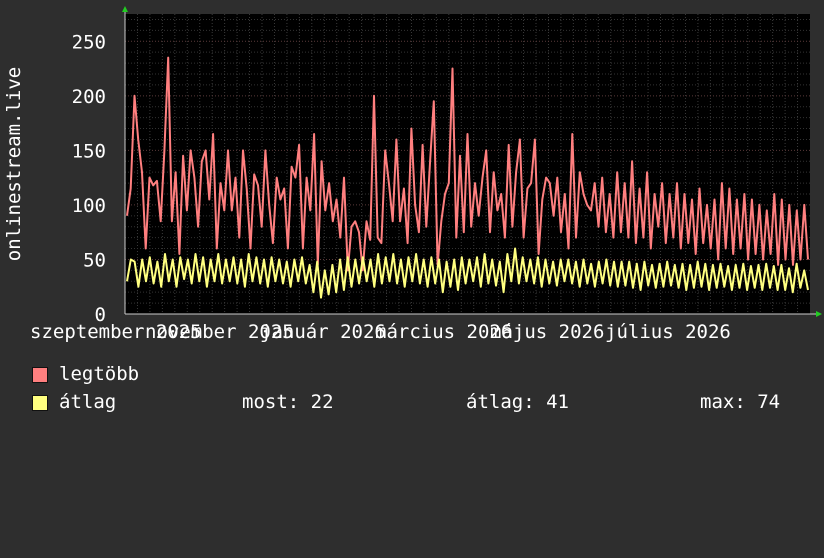 The image size is (824, 558). I want to click on x-tick-label: január 2026, so click(323, 332).